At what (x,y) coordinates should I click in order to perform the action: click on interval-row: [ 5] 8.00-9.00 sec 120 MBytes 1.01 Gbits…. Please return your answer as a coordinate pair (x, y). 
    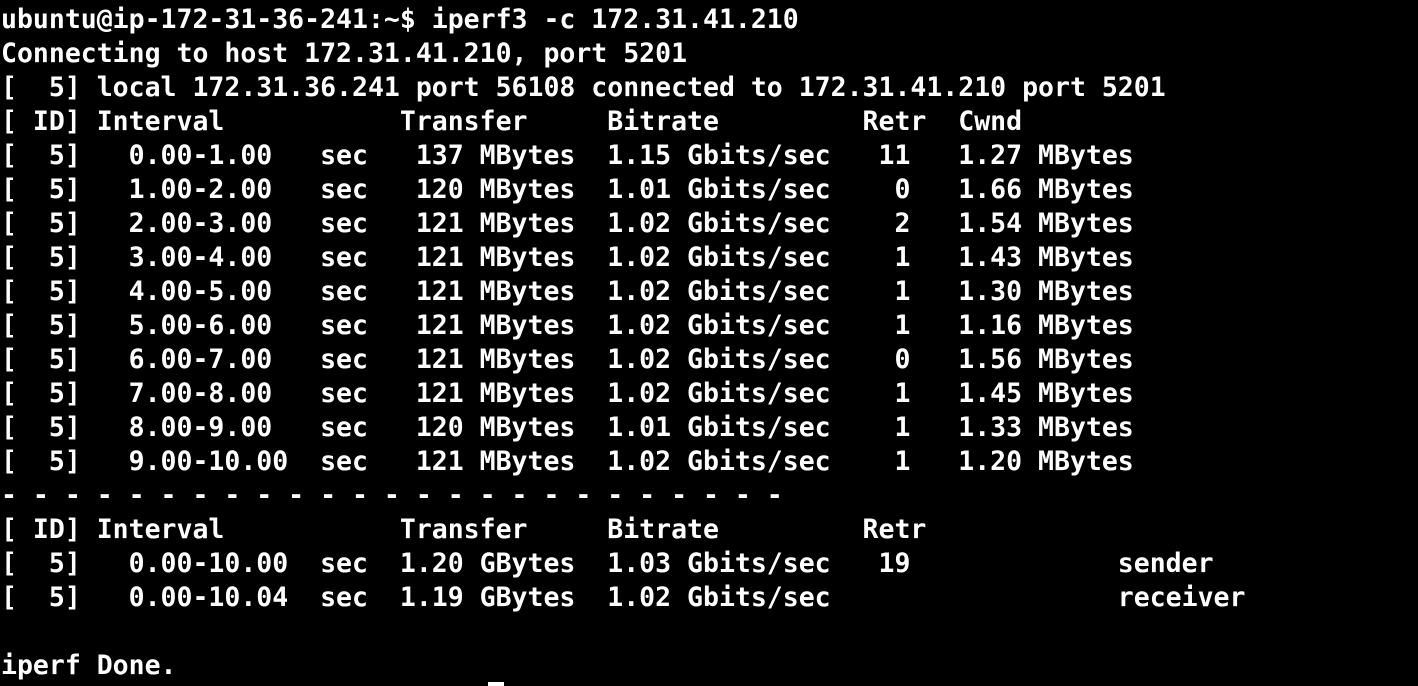
    Looking at the image, I should click on (567, 427).